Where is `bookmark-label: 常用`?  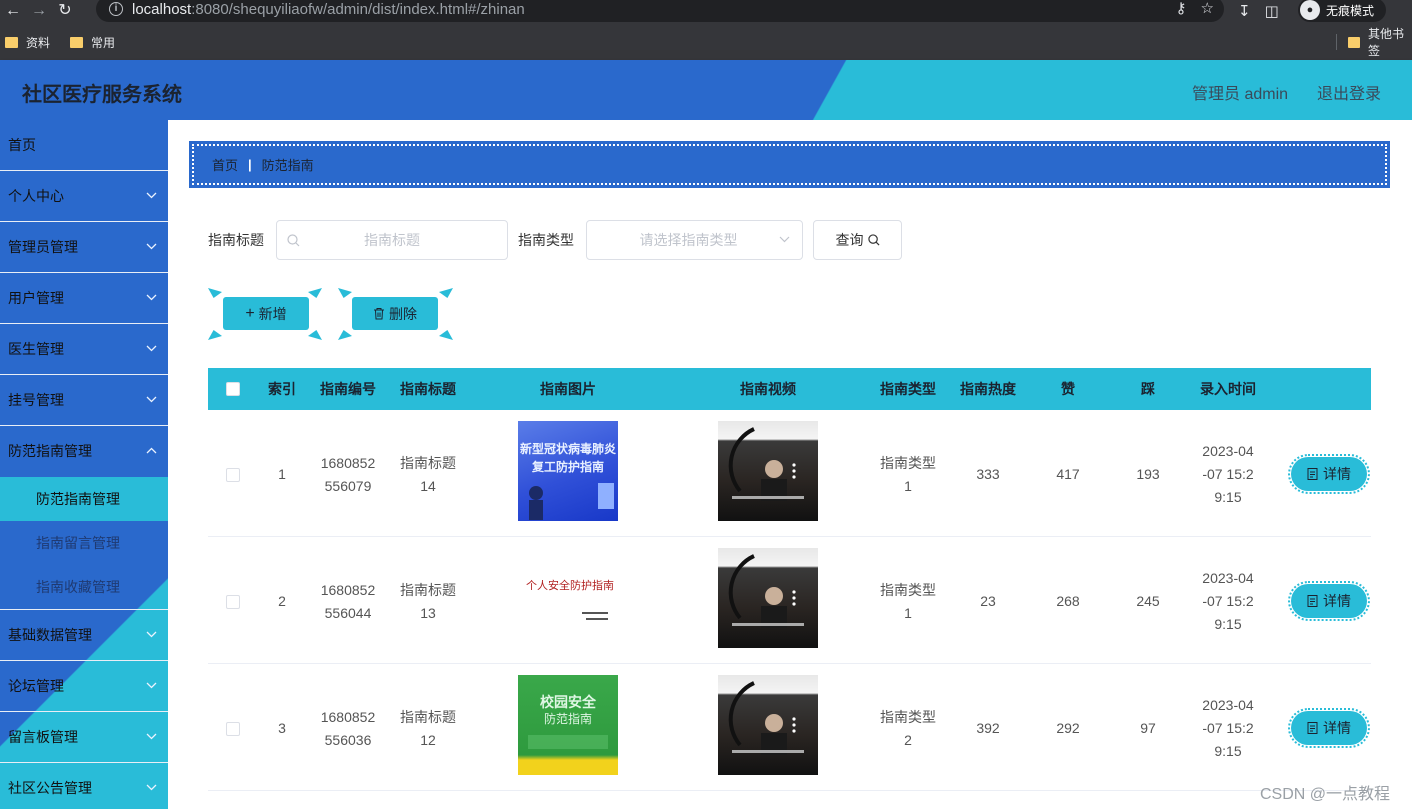
bookmark-label: 常用 is located at coordinates (103, 42).